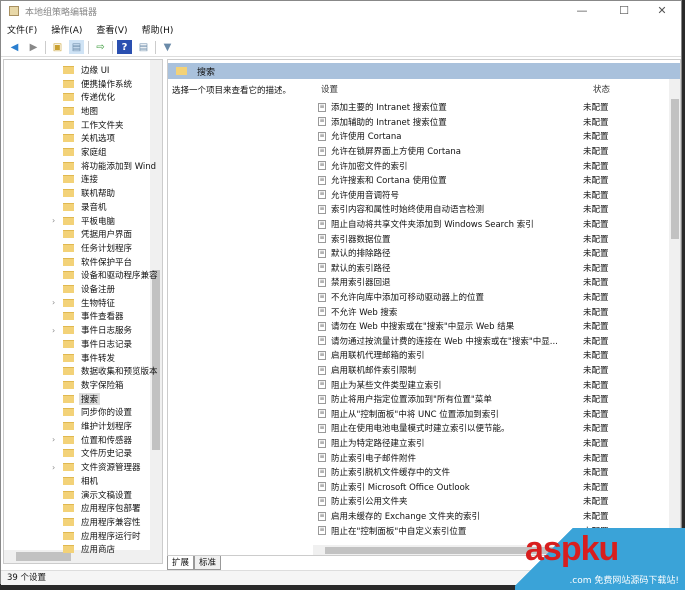 The height and width of the screenshot is (590, 685). What do you see at coordinates (488, 297) in the screenshot?
I see `setting-row: ≡ 不允许向库中添加可移动驱动器上的位置 未配置` at bounding box center [488, 297].